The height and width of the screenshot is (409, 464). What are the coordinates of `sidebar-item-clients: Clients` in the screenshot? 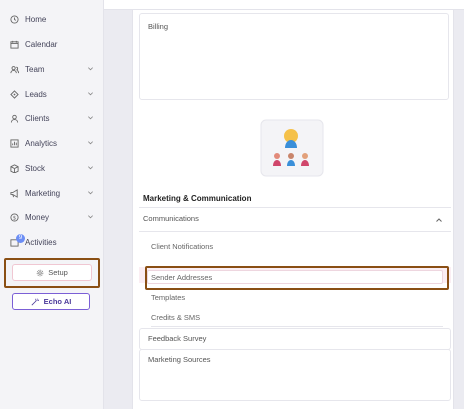 It's located at (55, 118).